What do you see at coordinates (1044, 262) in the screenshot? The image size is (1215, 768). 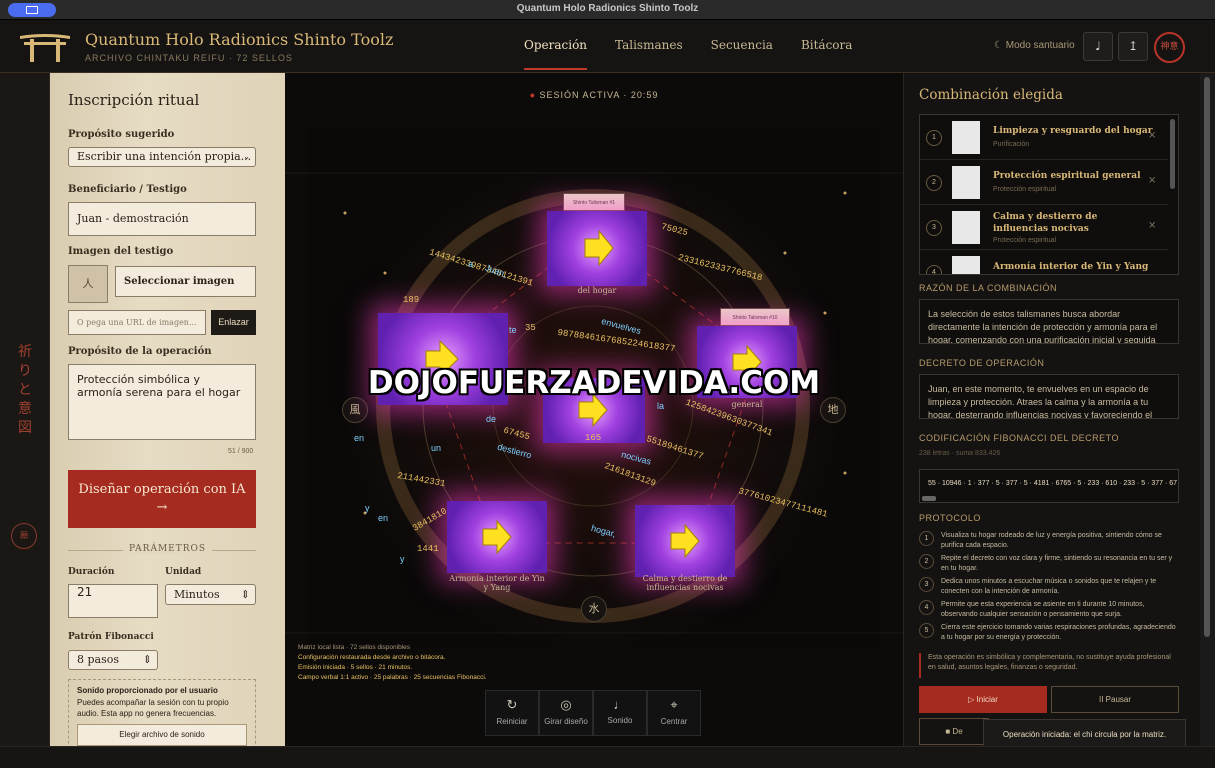 I see `list-item: 4 Armonía interior de Yin y Yang` at bounding box center [1044, 262].